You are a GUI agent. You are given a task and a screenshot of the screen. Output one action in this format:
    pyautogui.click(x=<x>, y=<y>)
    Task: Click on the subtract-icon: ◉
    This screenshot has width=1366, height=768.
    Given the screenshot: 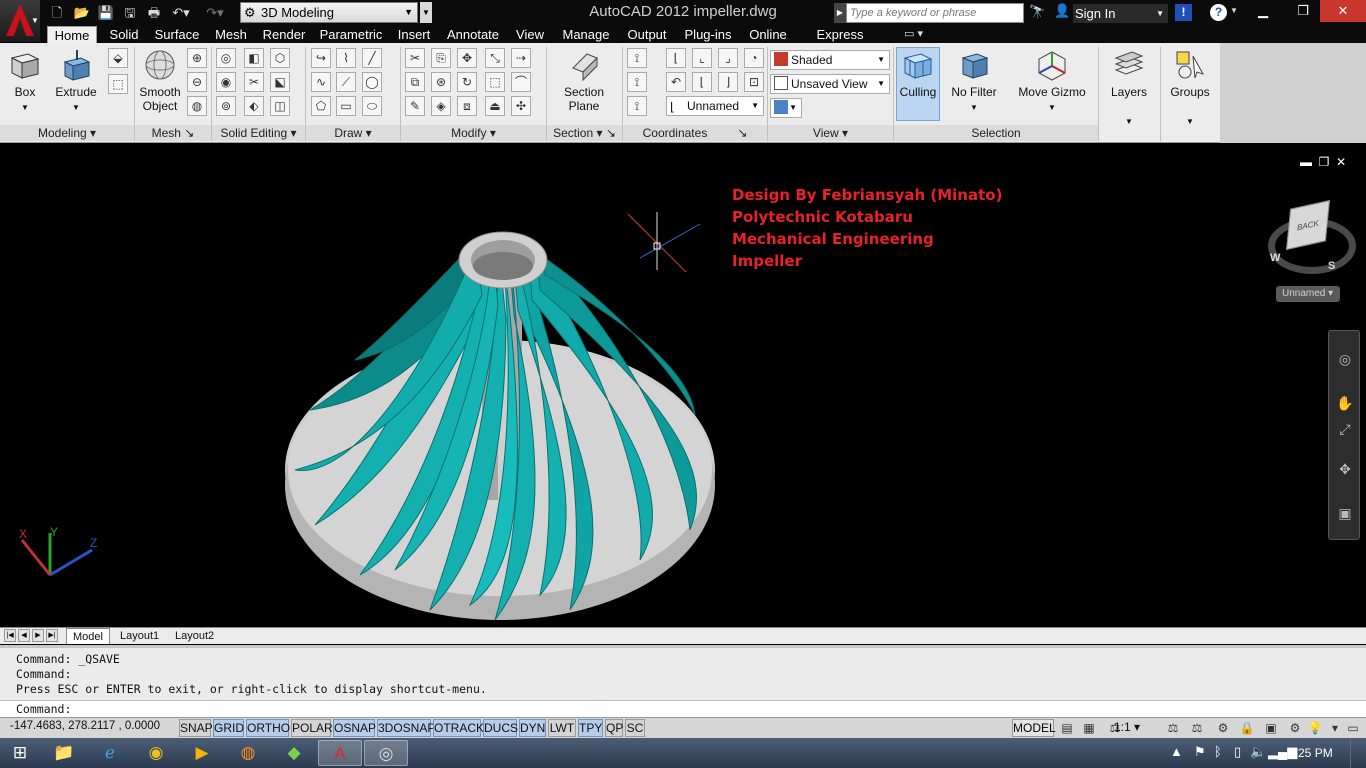 What is the action you would take?
    pyautogui.click(x=226, y=82)
    